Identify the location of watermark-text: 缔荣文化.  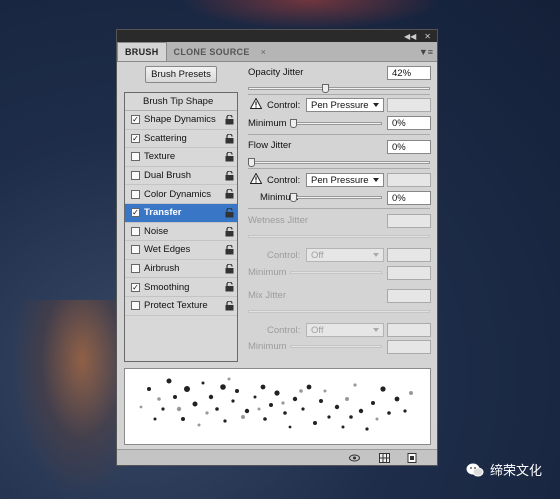
(515, 470).